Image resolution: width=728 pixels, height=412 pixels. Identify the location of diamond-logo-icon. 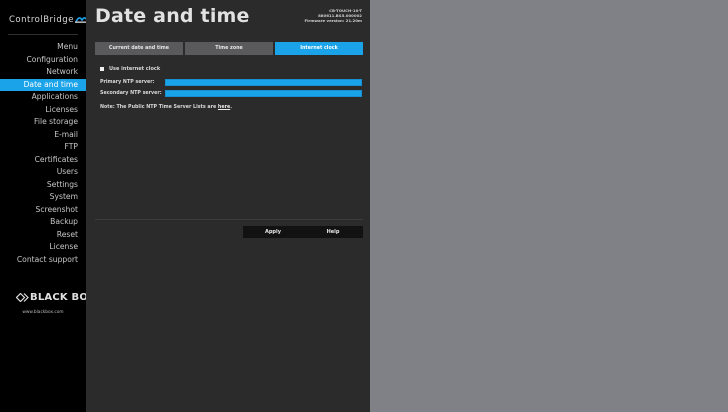
(22, 297).